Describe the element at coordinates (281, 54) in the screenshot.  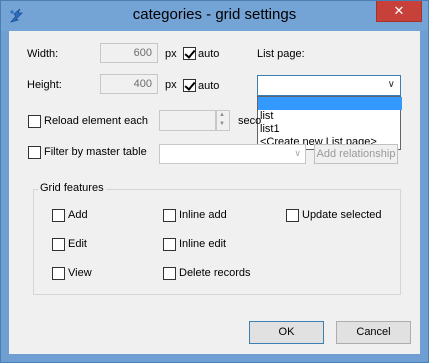
I see `list-page-label: List page:` at that location.